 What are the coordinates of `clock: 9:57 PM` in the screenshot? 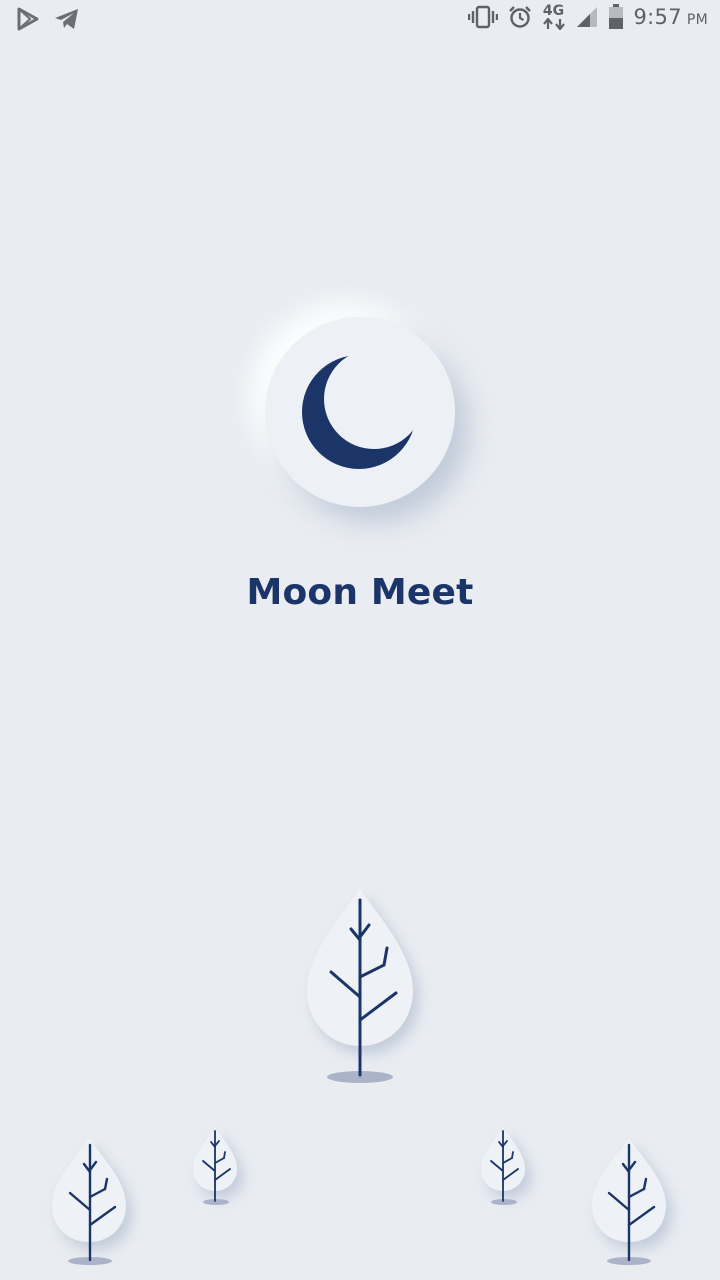 It's located at (671, 17).